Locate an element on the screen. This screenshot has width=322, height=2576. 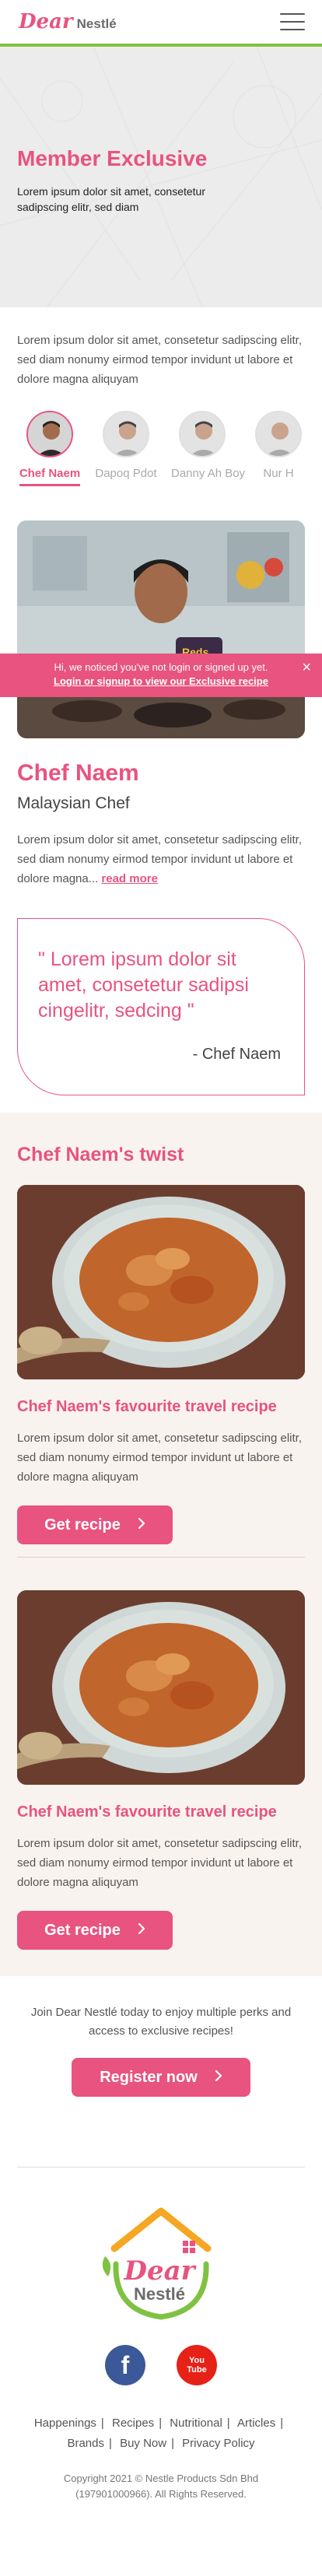
footer-divider is located at coordinates (161, 2167).